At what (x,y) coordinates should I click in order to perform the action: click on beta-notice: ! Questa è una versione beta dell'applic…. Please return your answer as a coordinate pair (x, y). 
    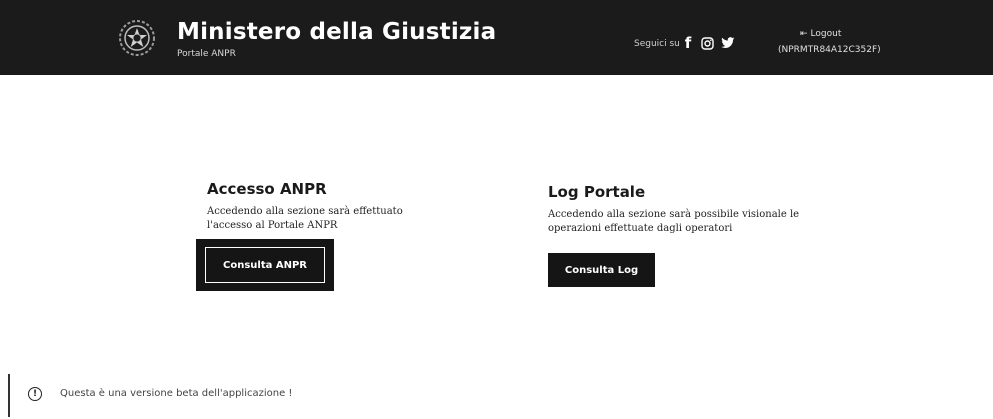
    Looking at the image, I should click on (496, 396).